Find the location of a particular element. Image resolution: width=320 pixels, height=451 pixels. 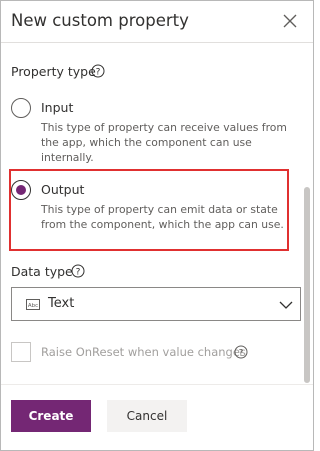

svg-text: Abc is located at coordinates (33, 306).